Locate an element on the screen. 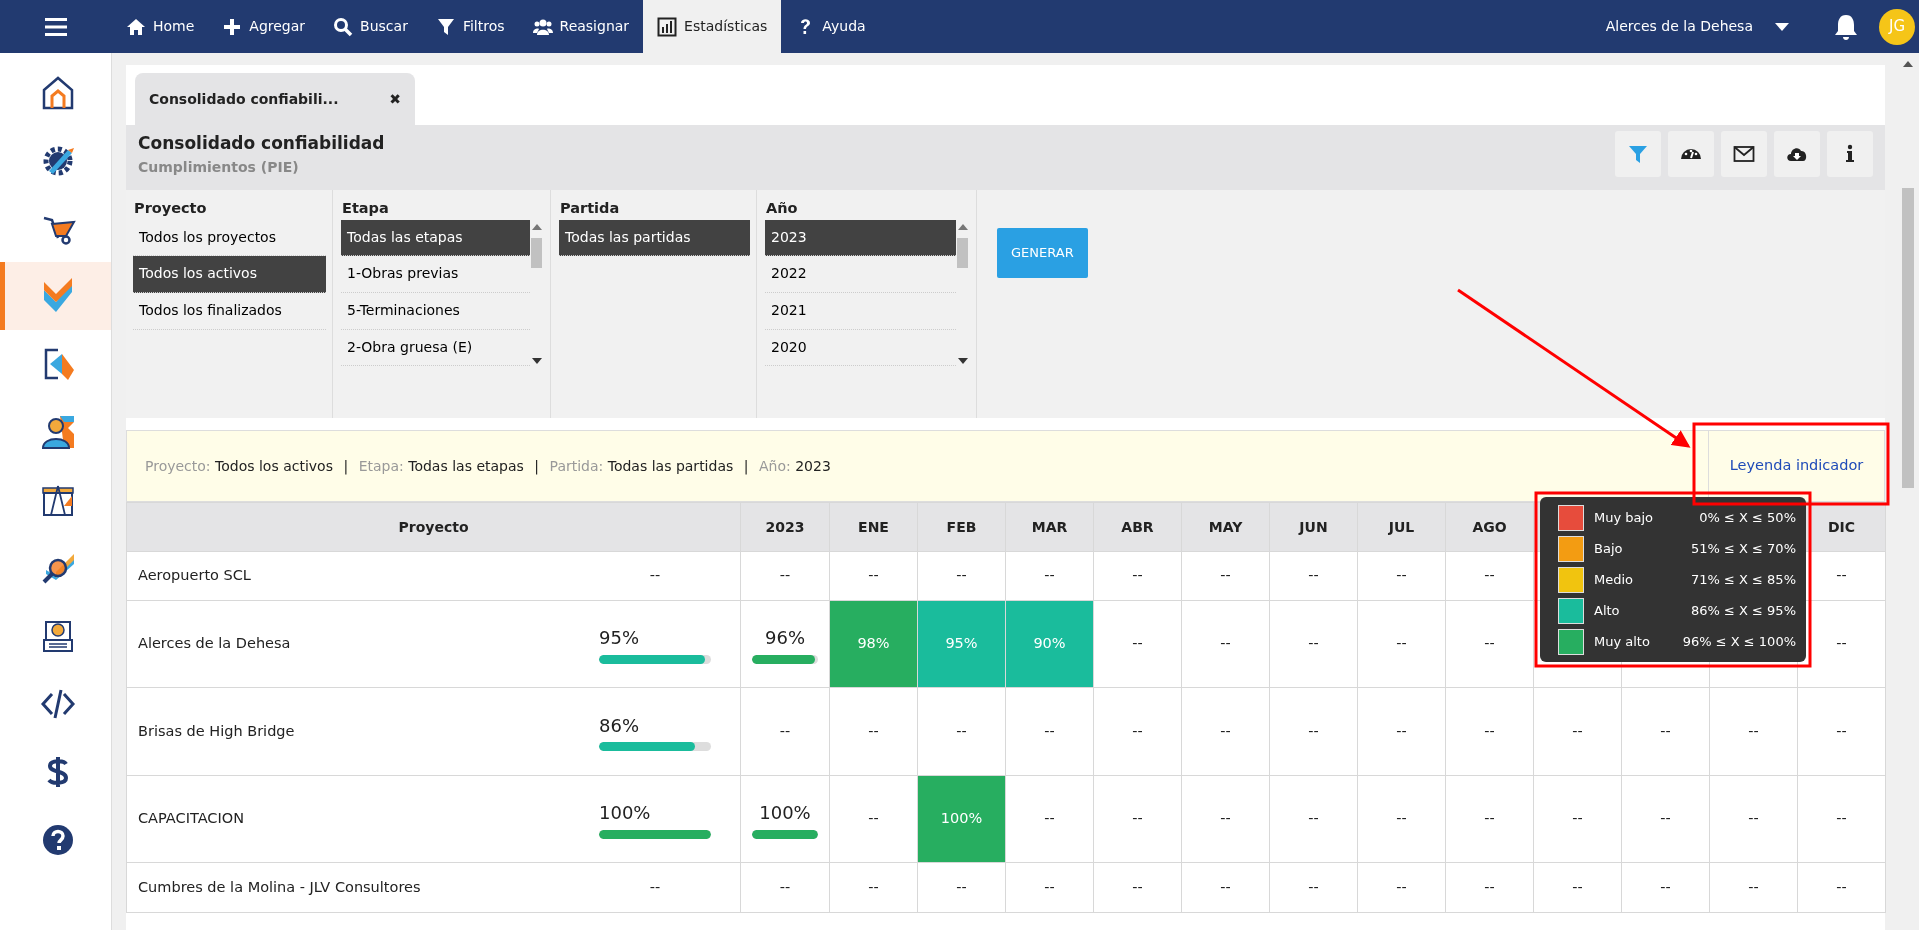  legend-label: Medio is located at coordinates (1614, 579).